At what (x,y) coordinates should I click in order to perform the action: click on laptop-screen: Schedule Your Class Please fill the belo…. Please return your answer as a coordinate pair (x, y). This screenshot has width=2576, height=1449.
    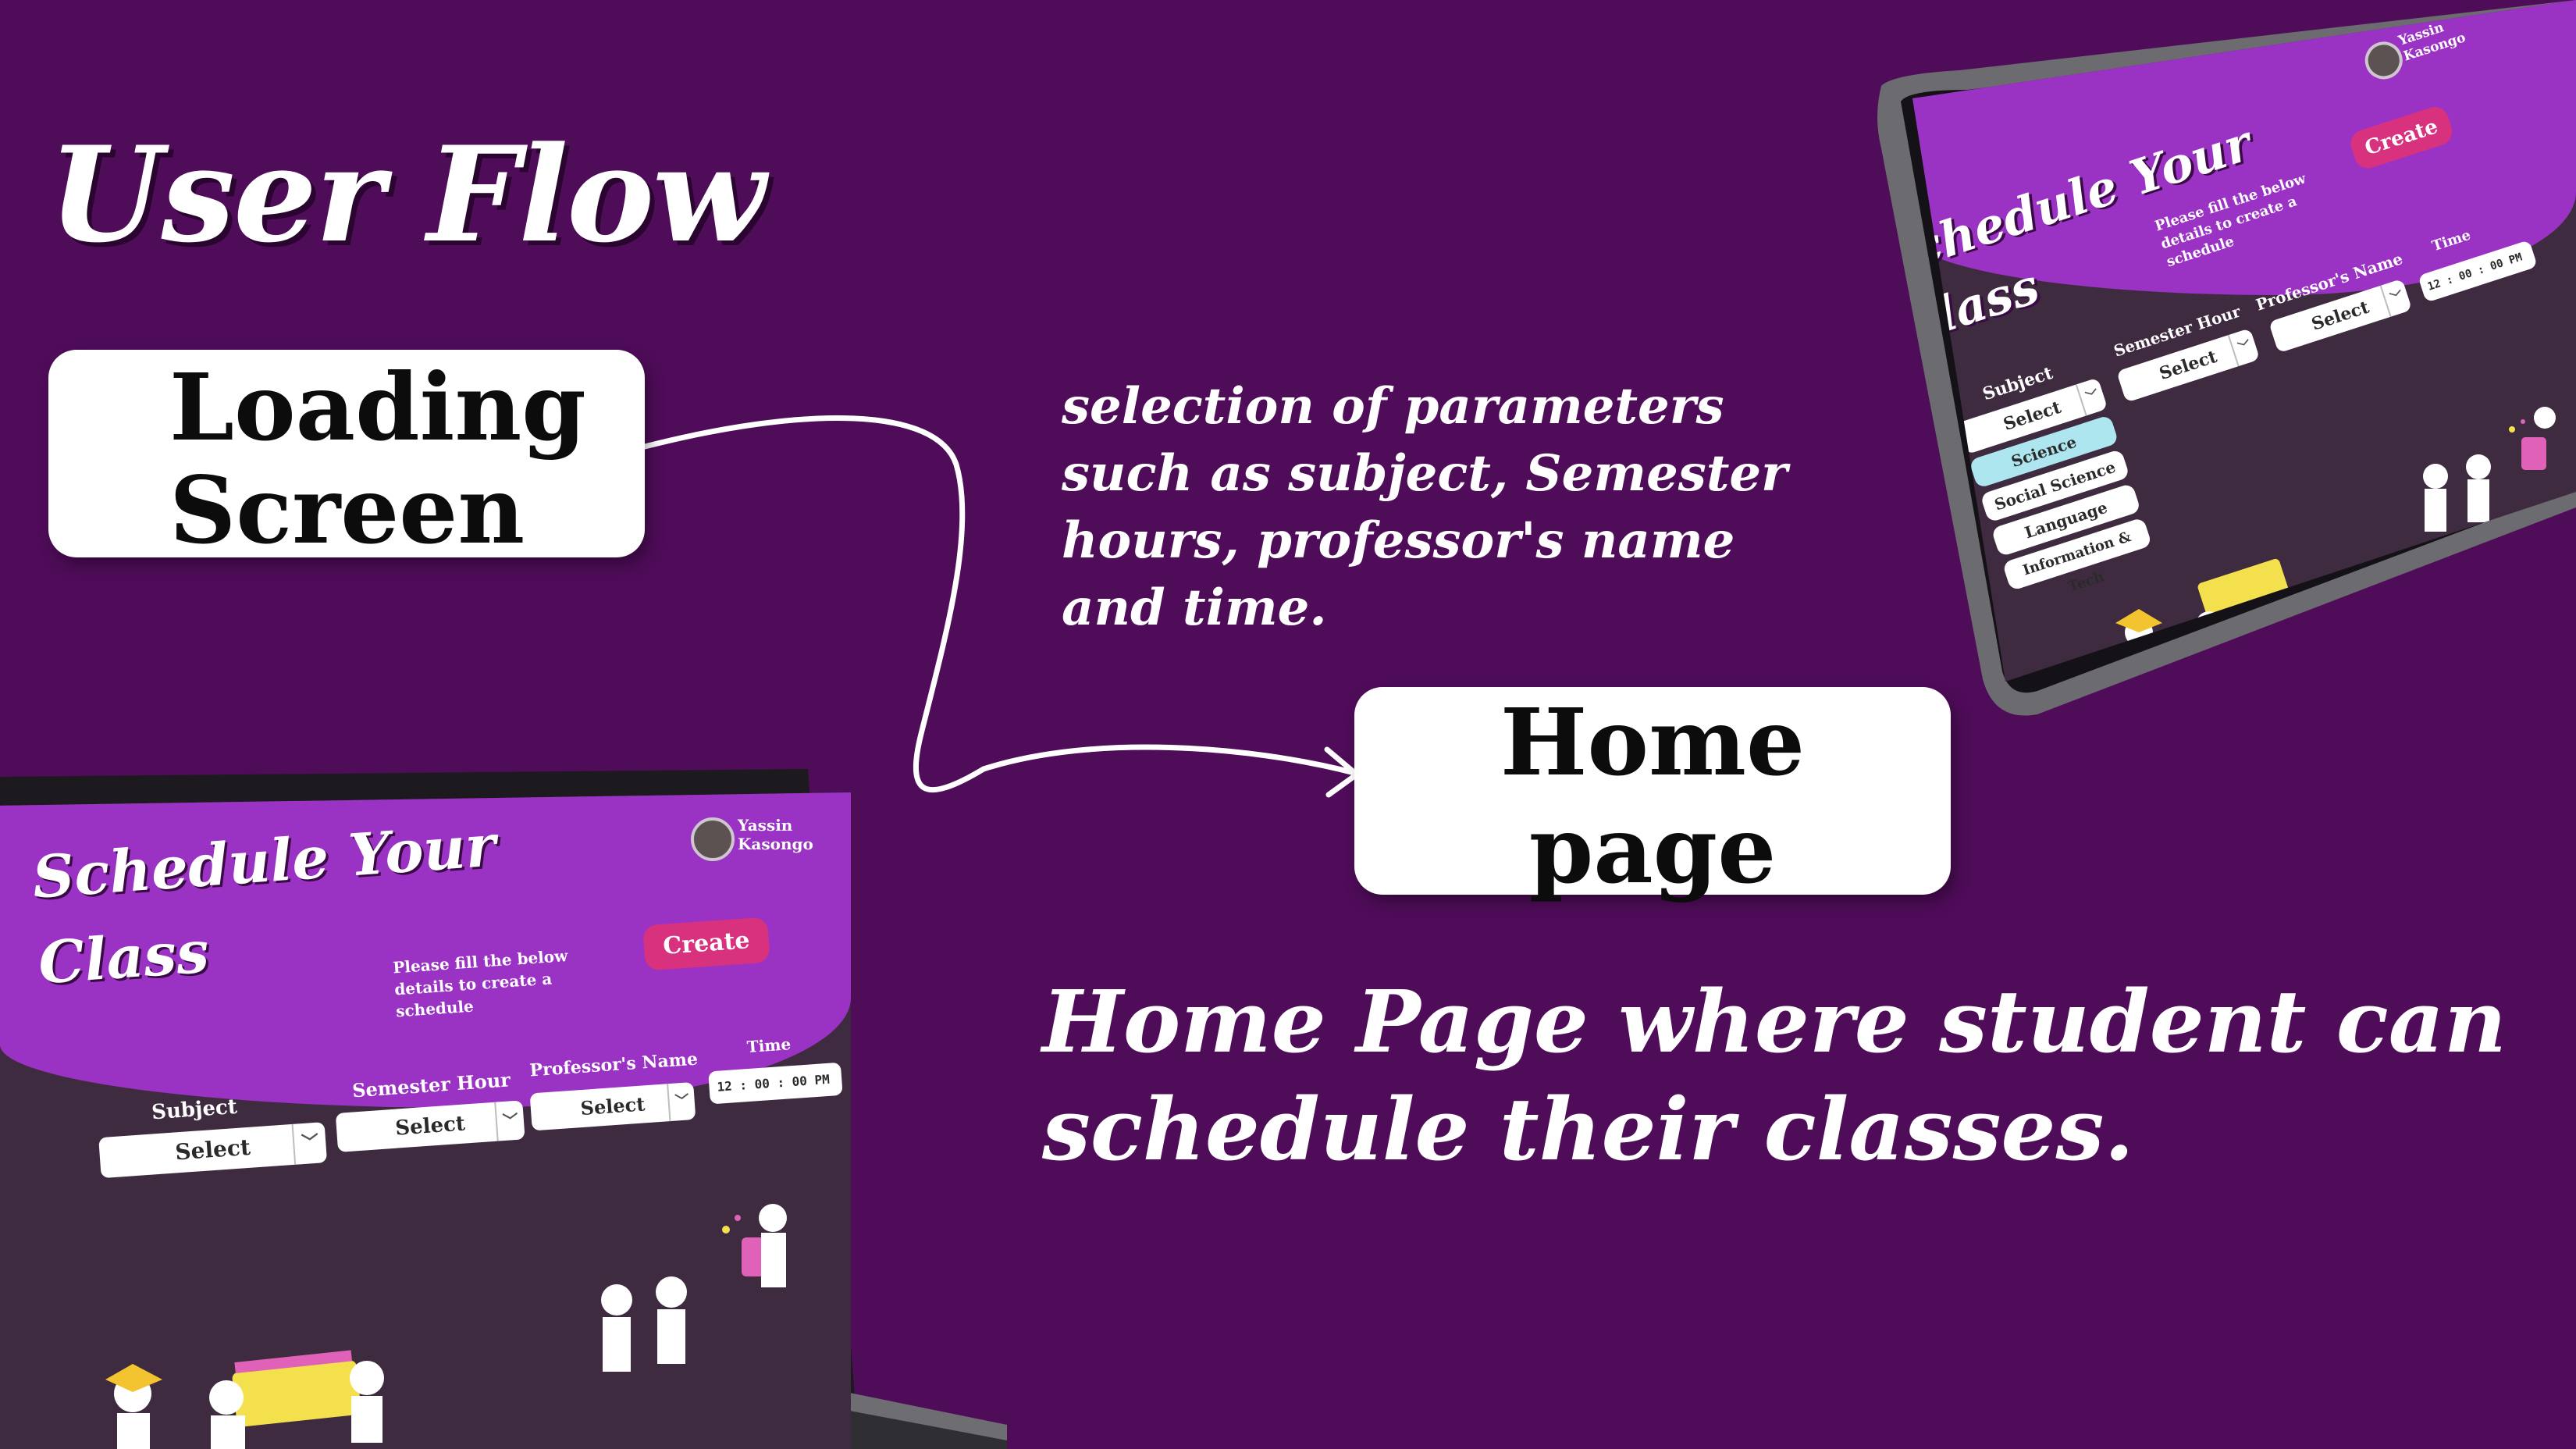
    Looking at the image, I should click on (425, 1120).